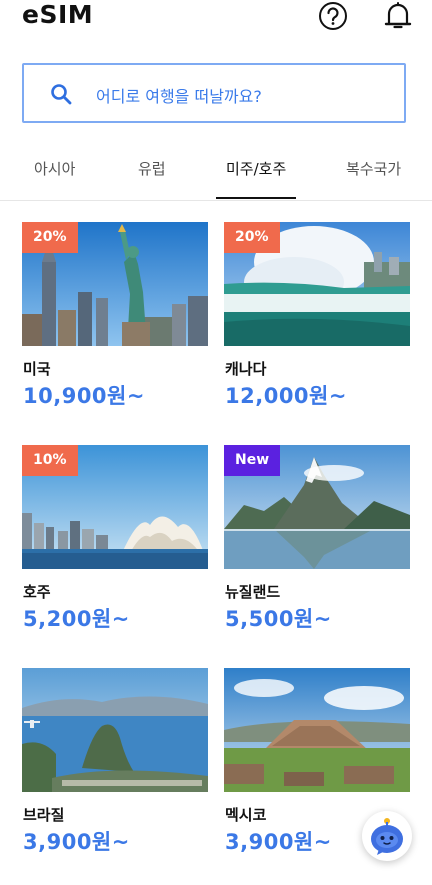 The image size is (432, 885). Describe the element at coordinates (317, 284) in the screenshot. I see `destination-image-canada: 20%` at that location.